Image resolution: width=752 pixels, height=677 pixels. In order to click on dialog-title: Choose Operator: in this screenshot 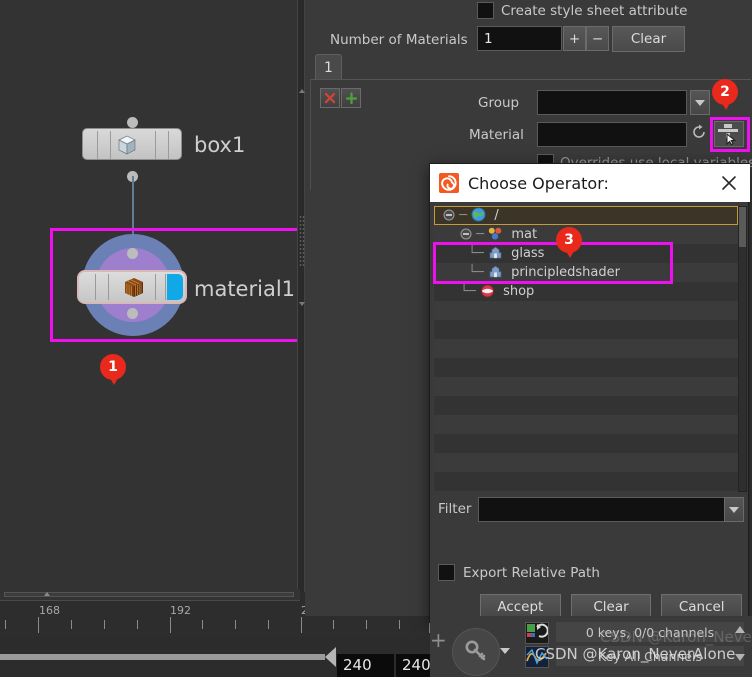, I will do `click(538, 183)`.